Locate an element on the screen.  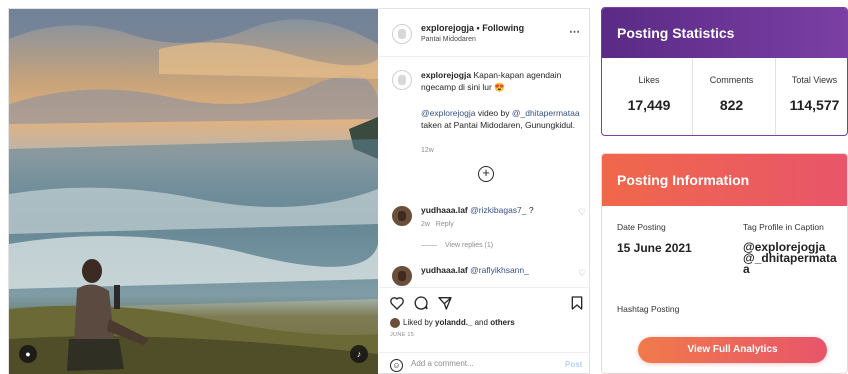
post-username: explorejogja • Following is located at coordinates (472, 28).